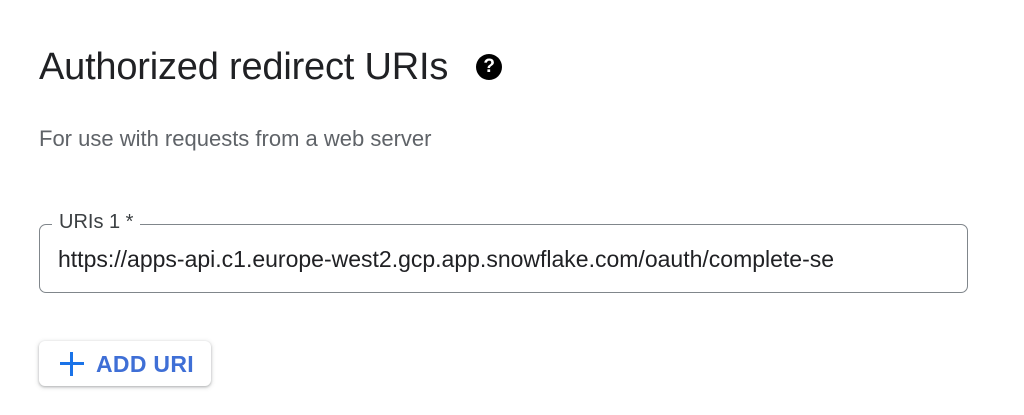 The image size is (1024, 415). What do you see at coordinates (72, 364) in the screenshot?
I see `plus-icon` at bounding box center [72, 364].